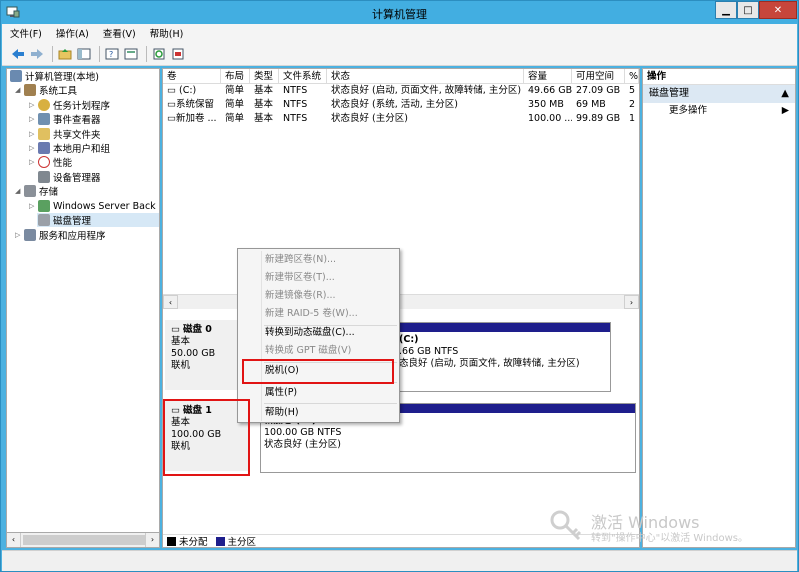 The width and height of the screenshot is (799, 572). What do you see at coordinates (425, 76) in the screenshot?
I see `column-header-status: 状态` at bounding box center [425, 76].